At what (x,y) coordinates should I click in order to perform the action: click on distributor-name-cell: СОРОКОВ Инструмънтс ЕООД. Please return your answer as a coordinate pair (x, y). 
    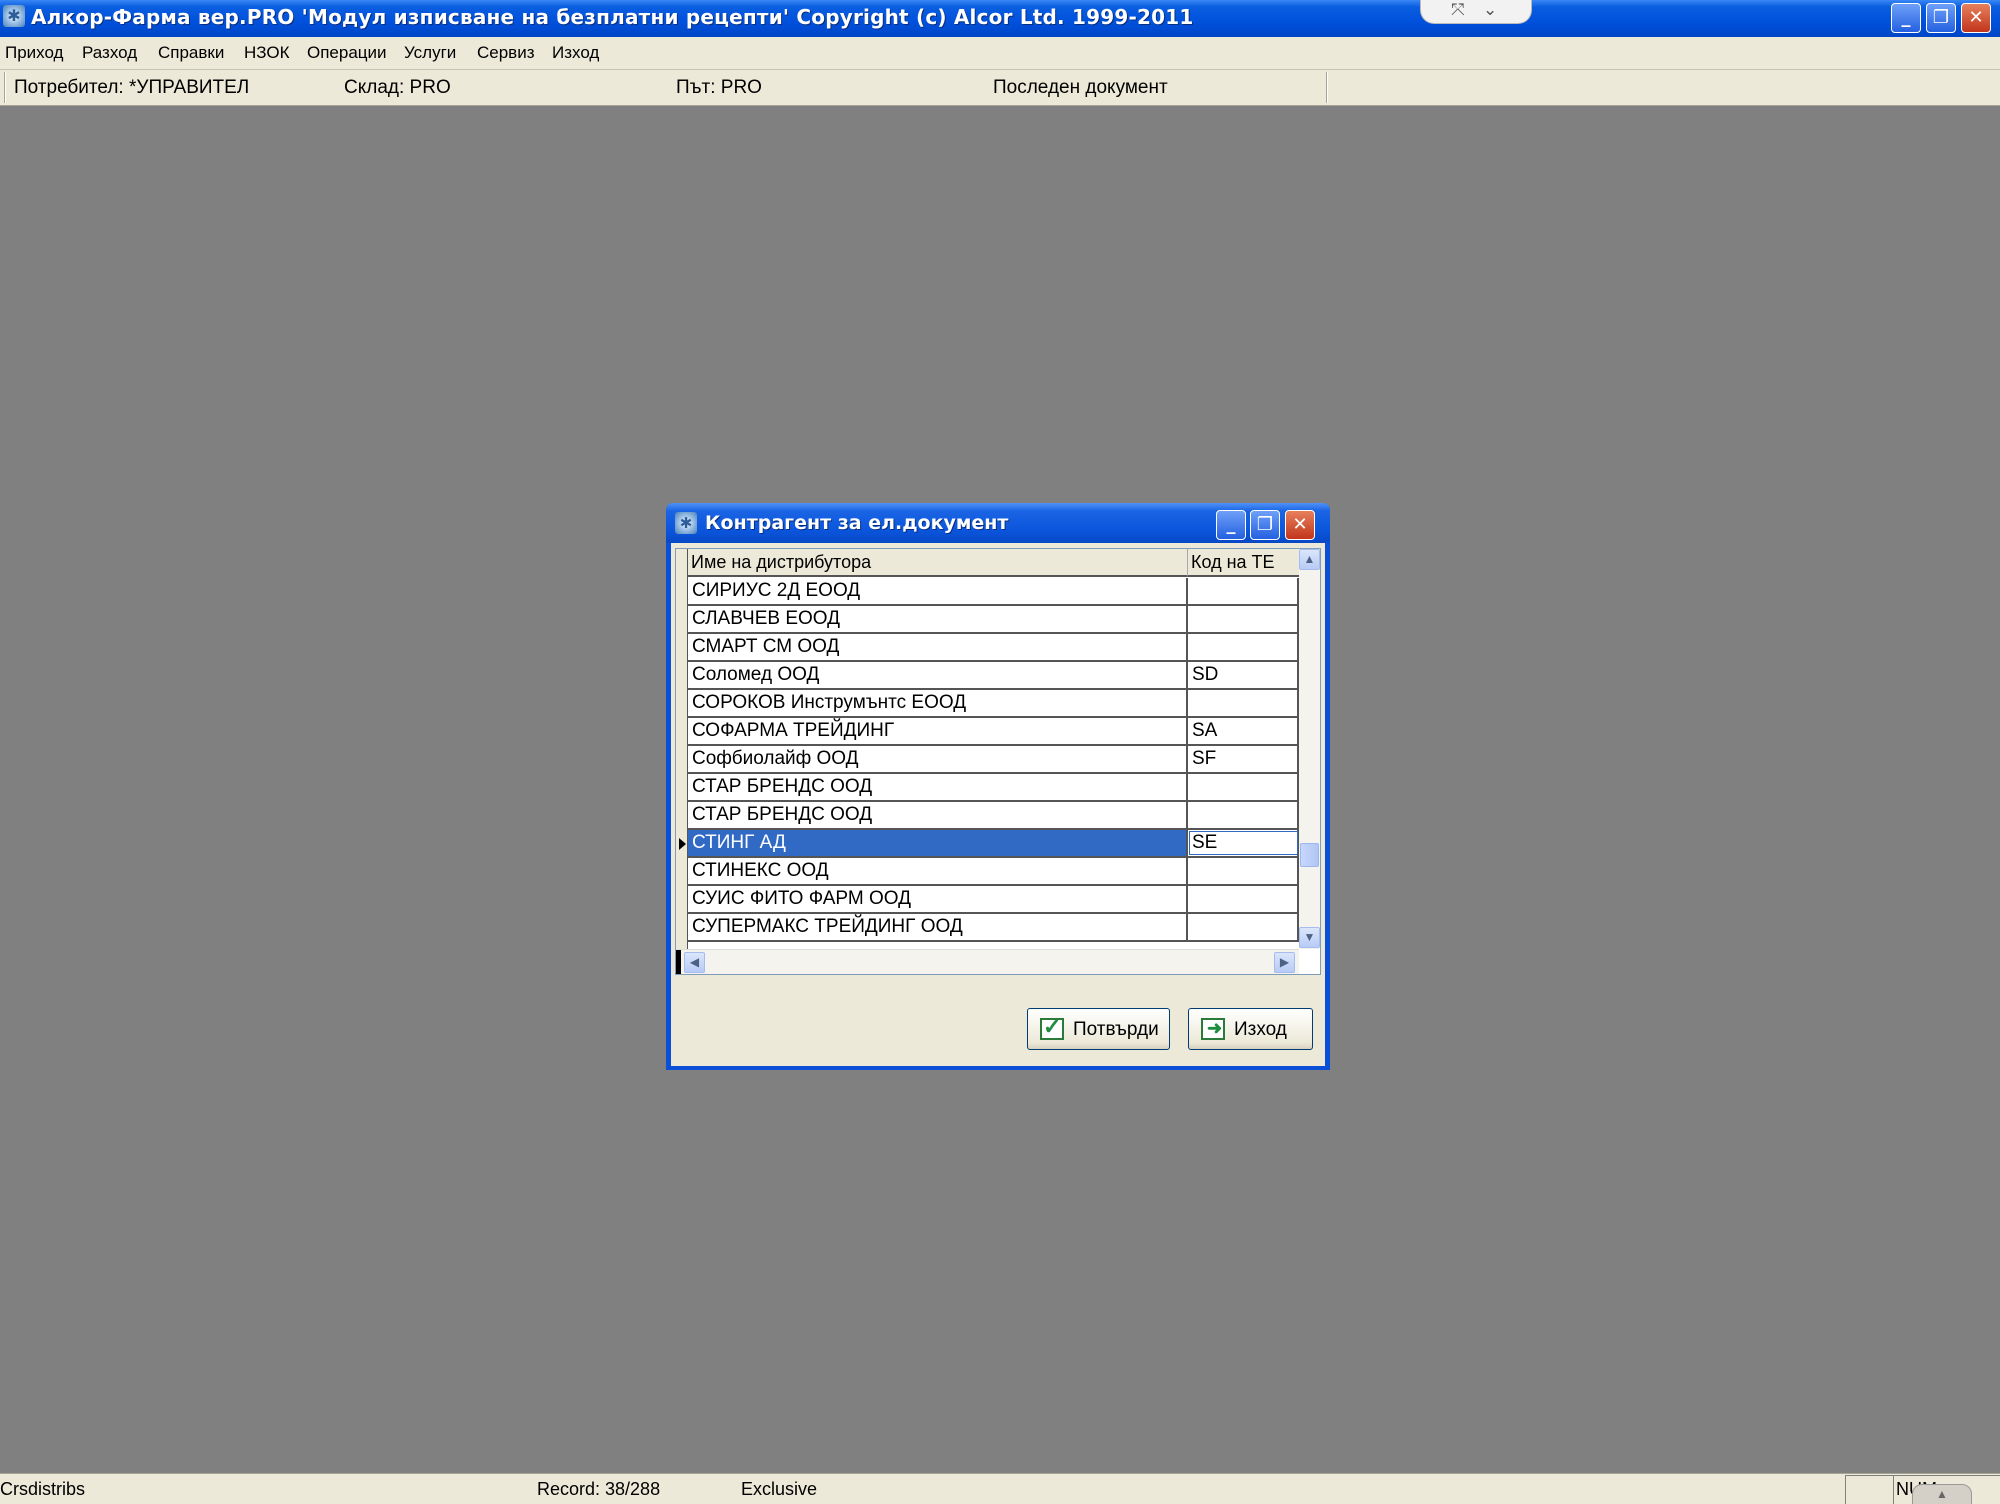
    Looking at the image, I should click on (938, 703).